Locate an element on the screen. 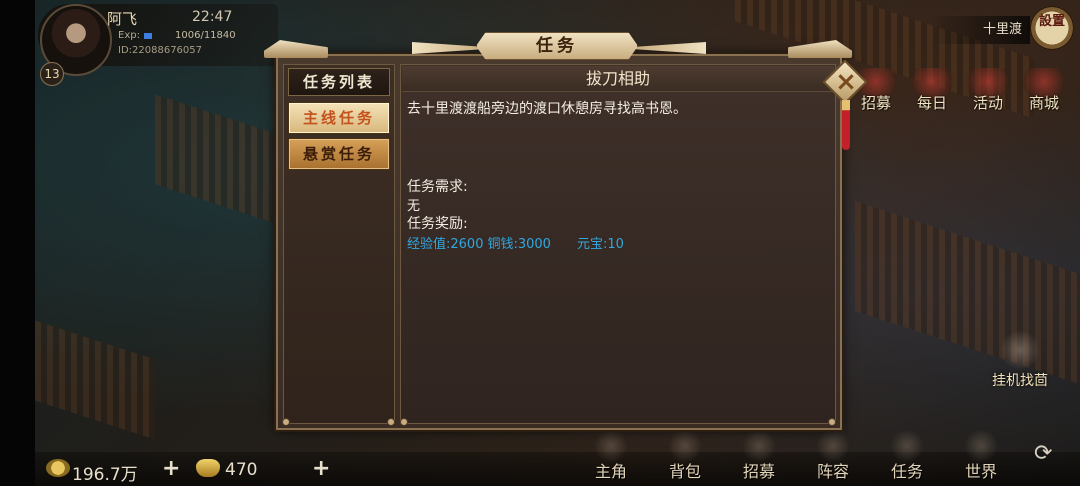  requirement-label: 任务需求: is located at coordinates (437, 187).